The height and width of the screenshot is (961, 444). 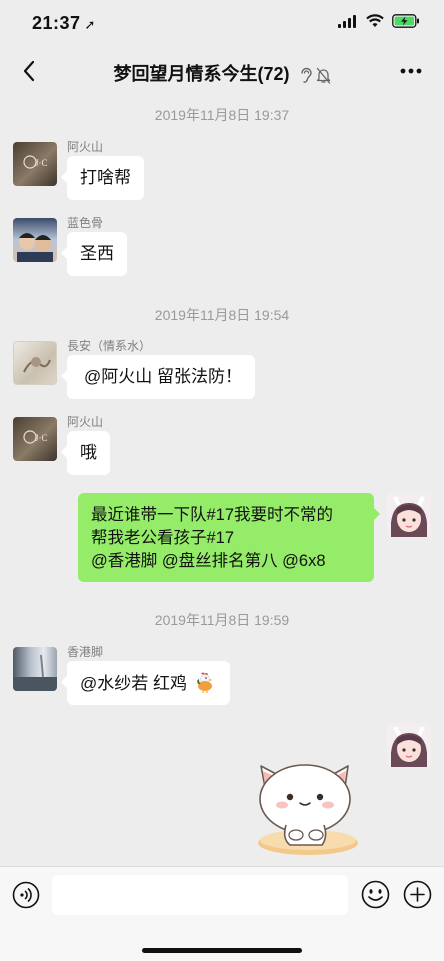 I want to click on message-text-line: 最近谁带一下队#17我要时不常的, so click(x=212, y=515).